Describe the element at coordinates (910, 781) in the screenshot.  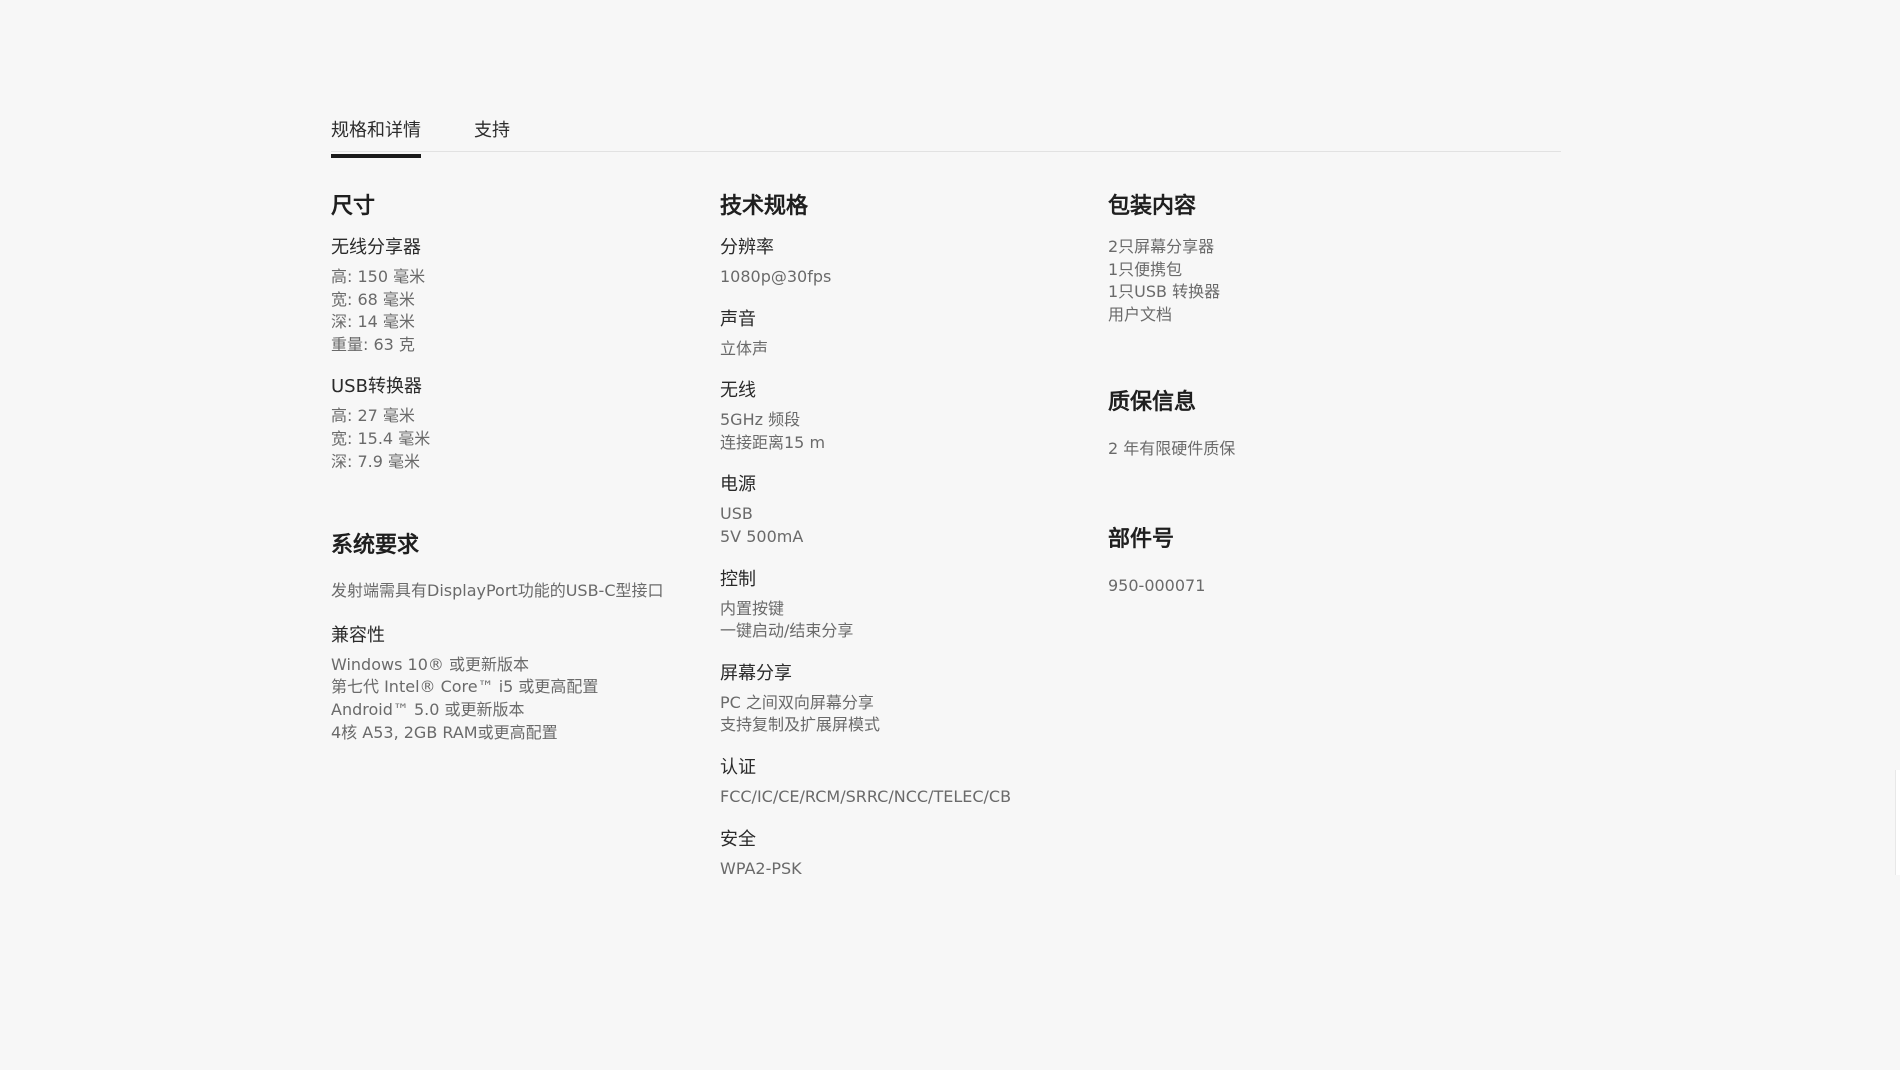
I see `spec-group-certification: 认证 FCC/IC/CE/RCM/SRRC/NCC/TELEC/CB` at that location.